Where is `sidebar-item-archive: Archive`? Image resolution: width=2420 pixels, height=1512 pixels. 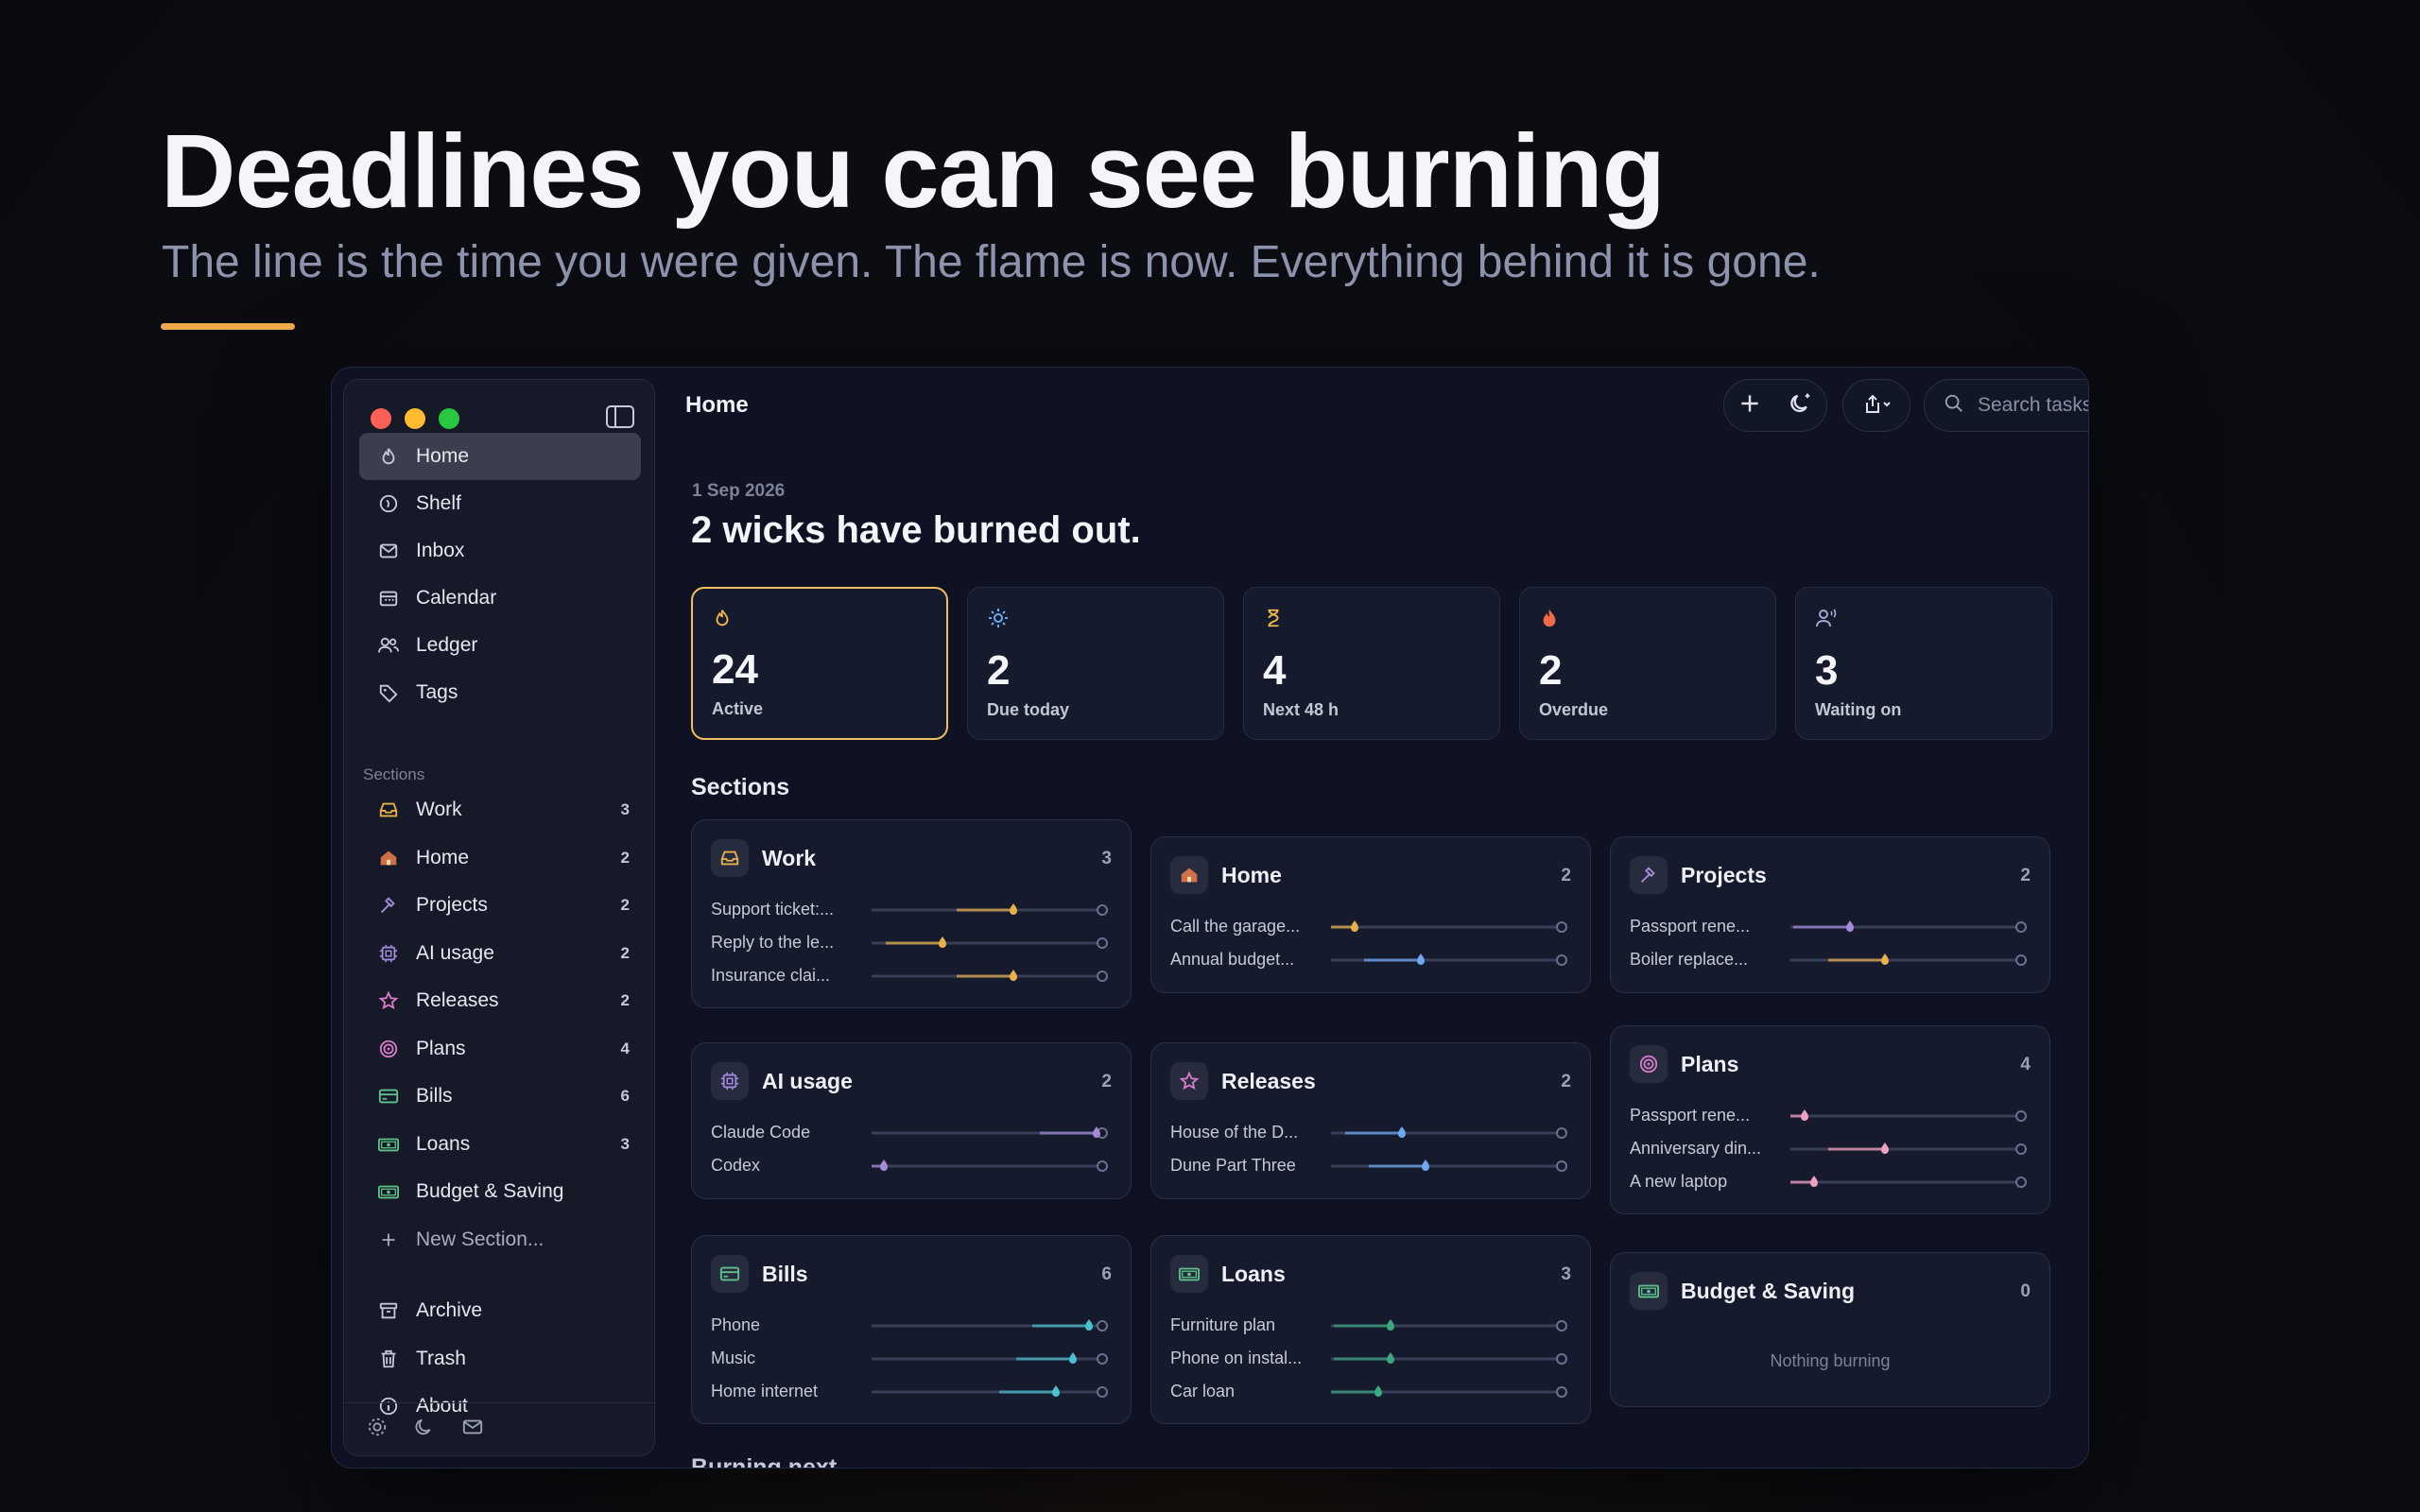 sidebar-item-archive: Archive is located at coordinates (500, 1310).